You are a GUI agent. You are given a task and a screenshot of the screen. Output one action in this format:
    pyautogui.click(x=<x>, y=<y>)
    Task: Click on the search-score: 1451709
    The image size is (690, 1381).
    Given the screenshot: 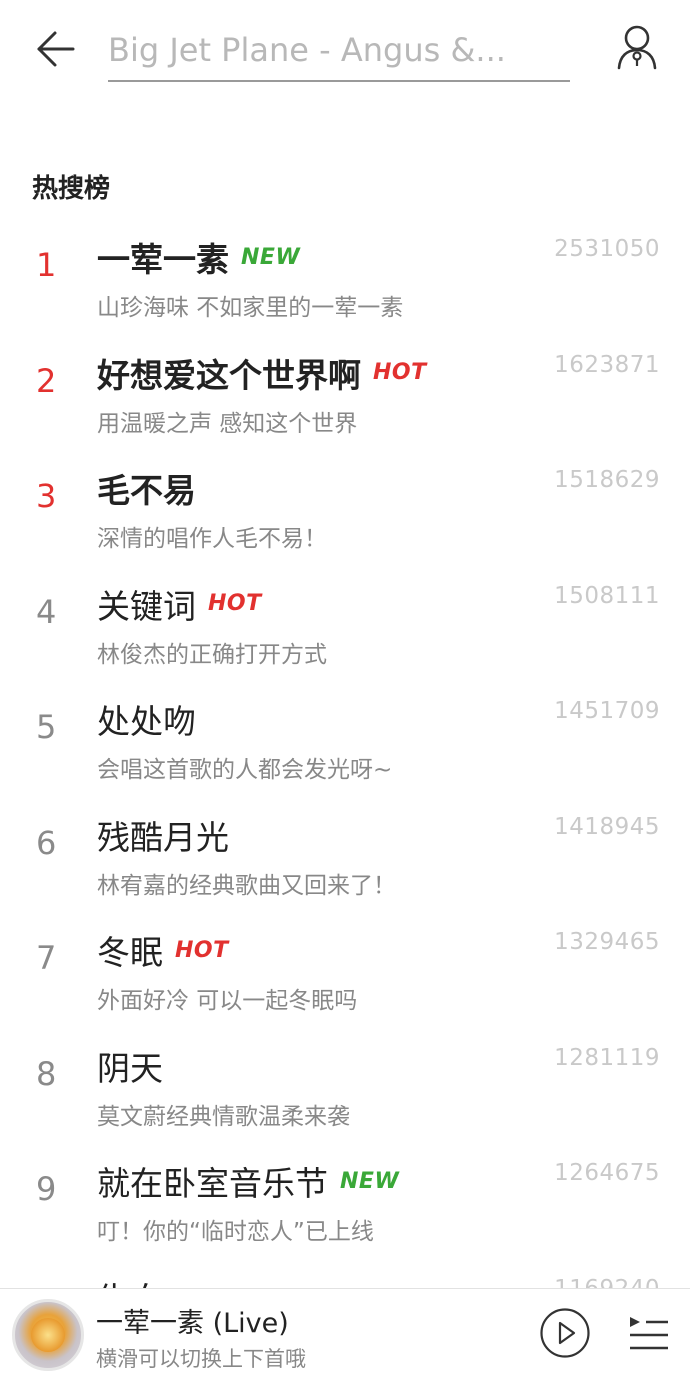 What is the action you would take?
    pyautogui.click(x=607, y=711)
    